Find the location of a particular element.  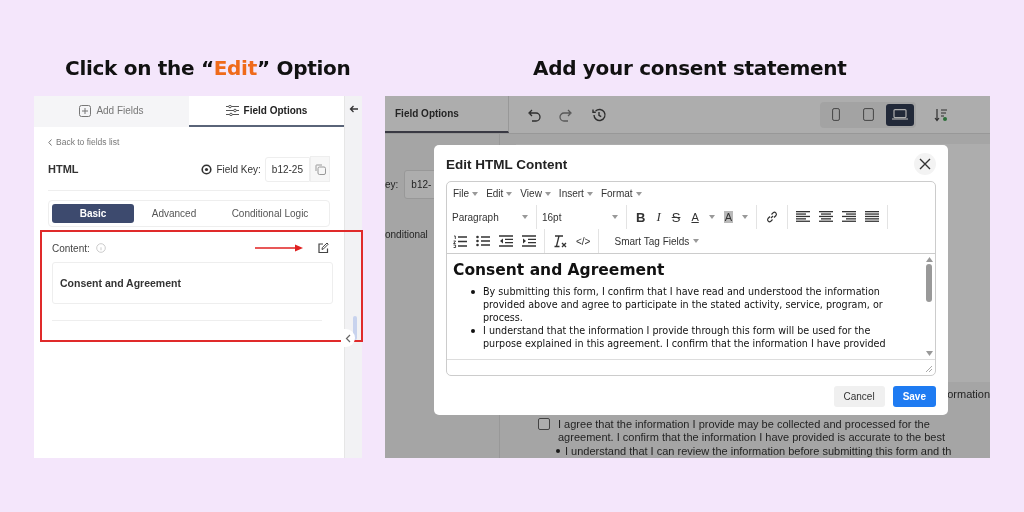

heading: Add your consent statement is located at coordinates (689, 69).